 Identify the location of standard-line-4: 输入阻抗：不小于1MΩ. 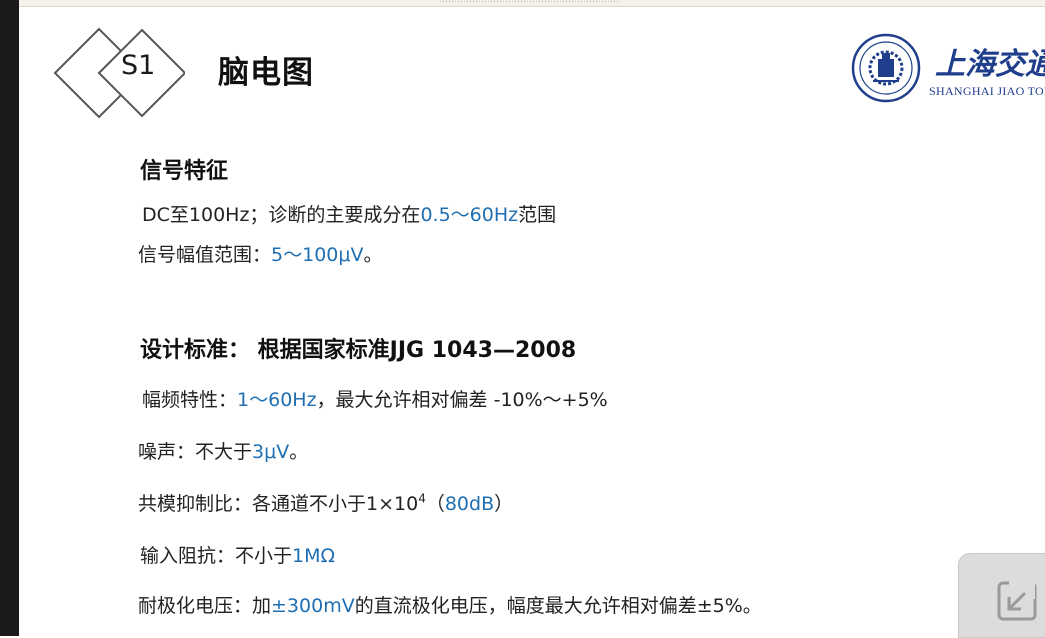
(237, 554).